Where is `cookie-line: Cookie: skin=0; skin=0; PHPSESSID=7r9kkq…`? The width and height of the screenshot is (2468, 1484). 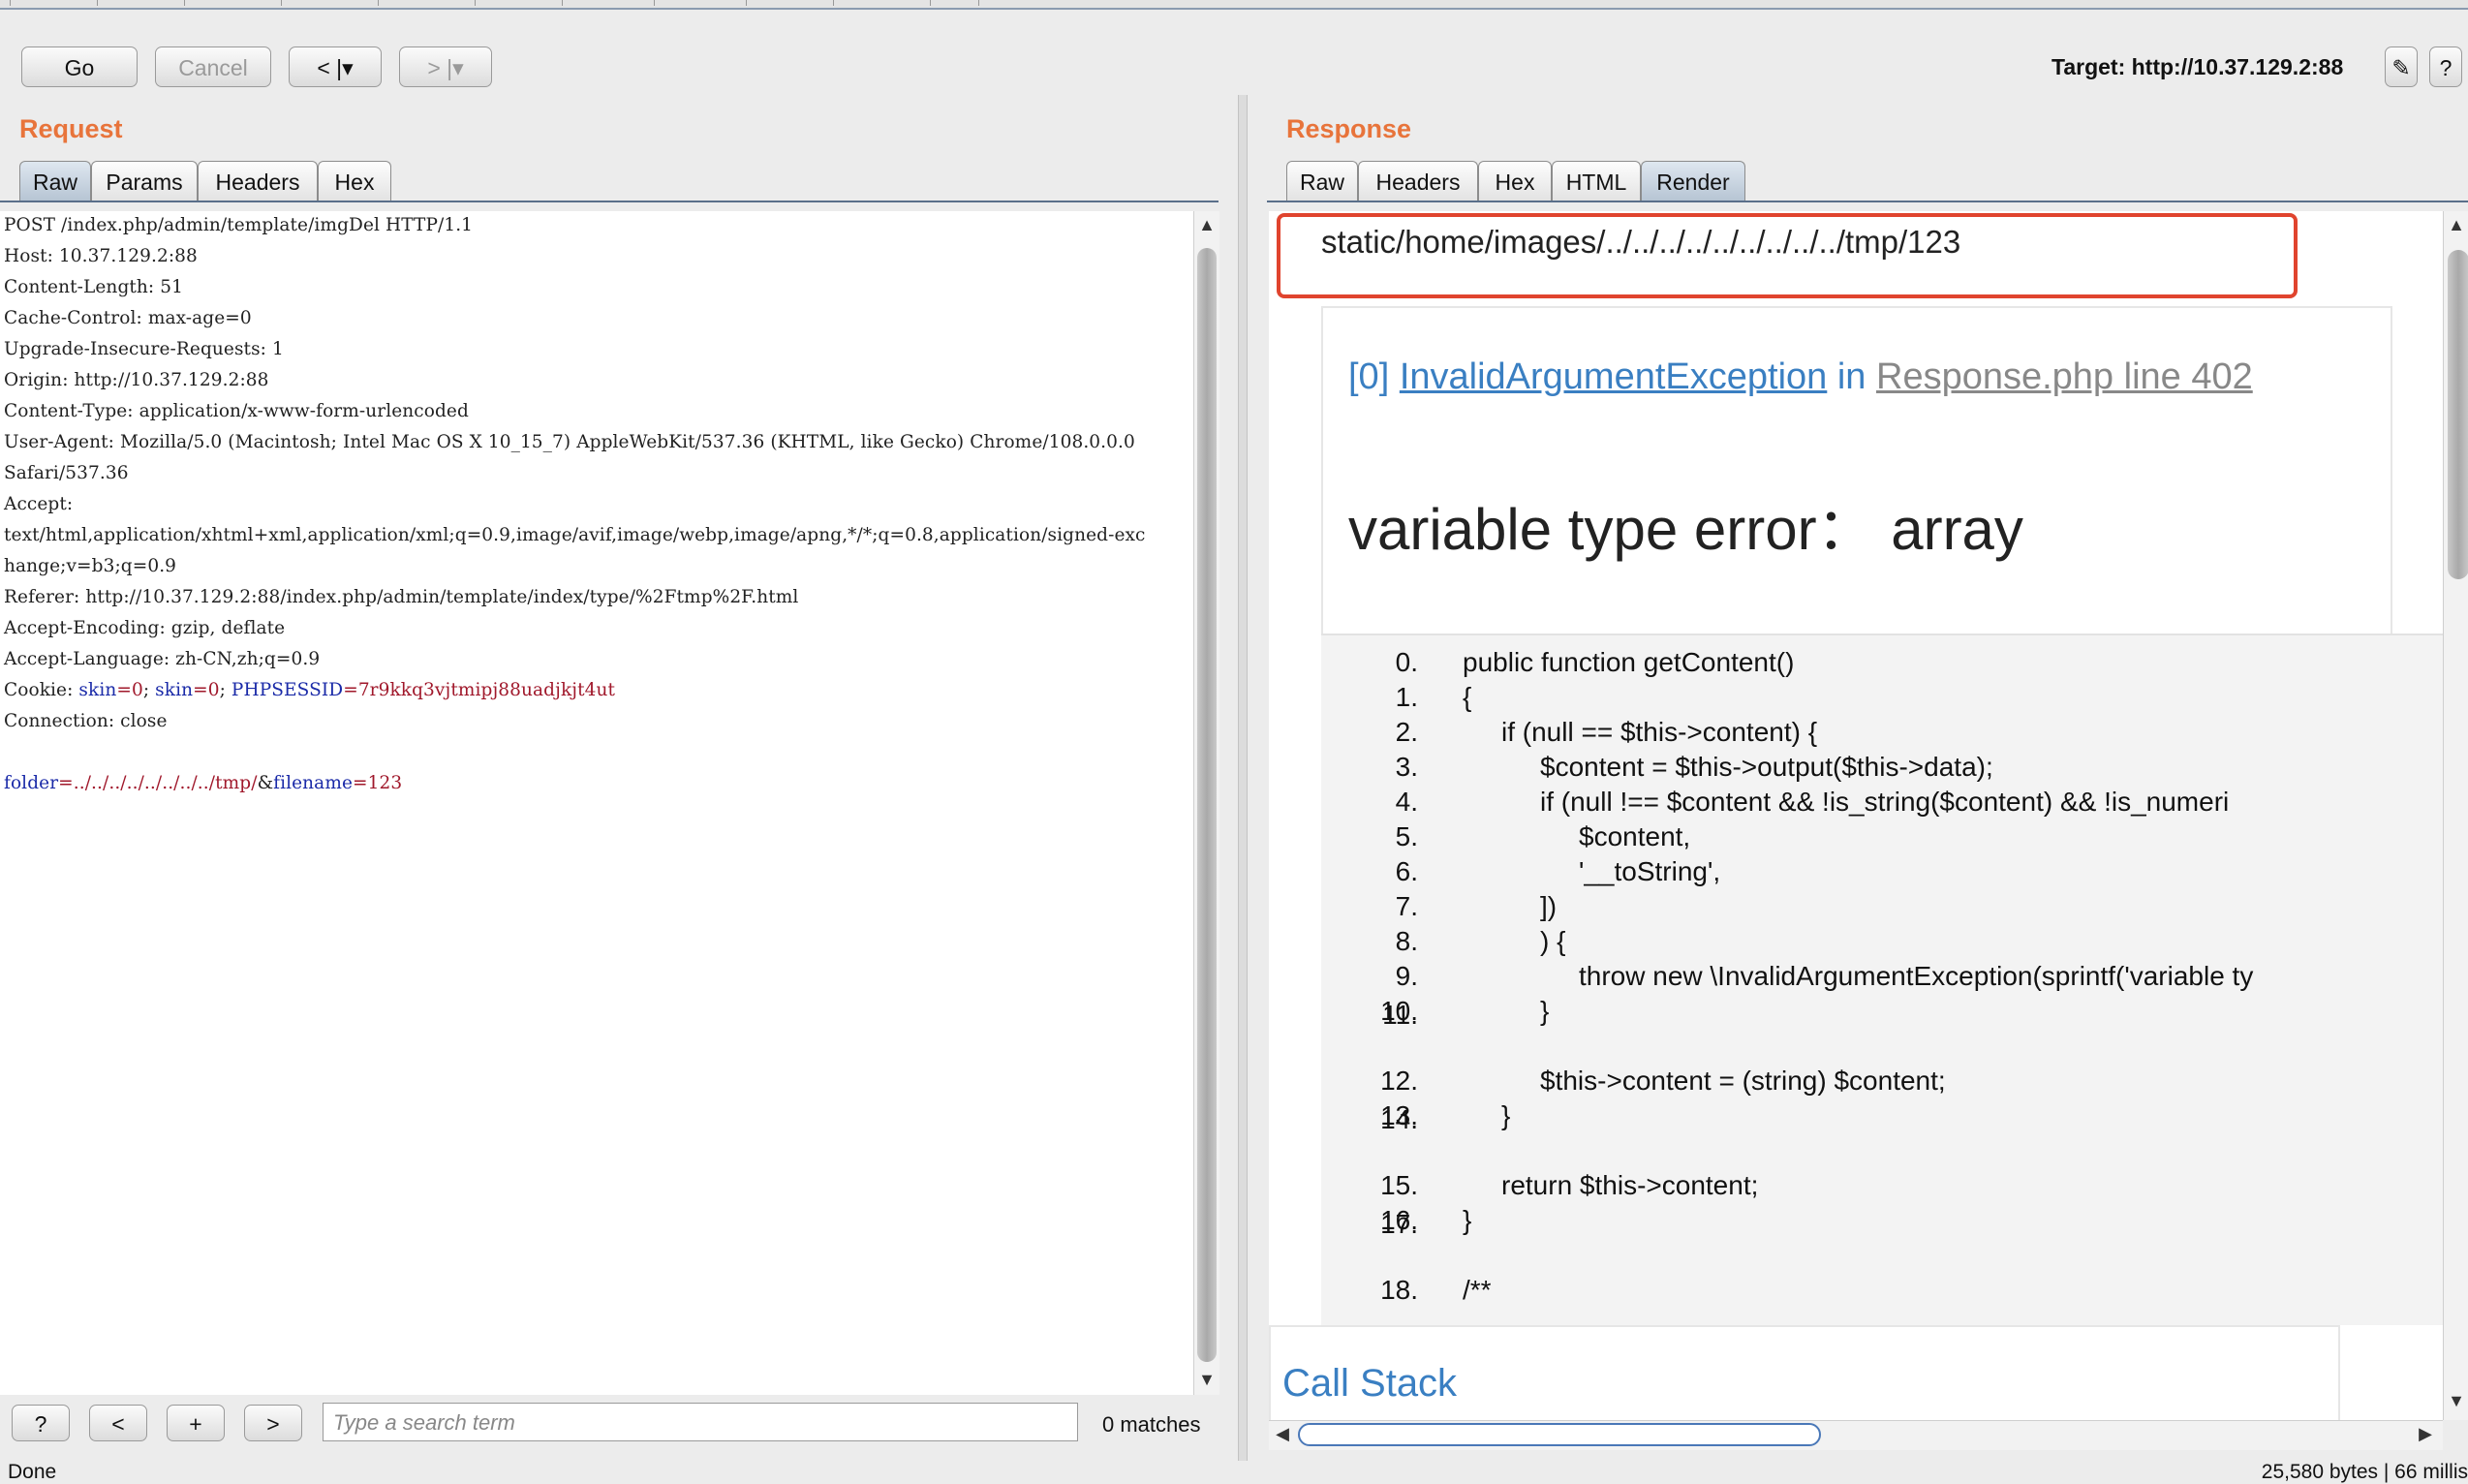
cookie-line: Cookie: skin=0; skin=0; PHPSESSID=7r9kkq… is located at coordinates (310, 690).